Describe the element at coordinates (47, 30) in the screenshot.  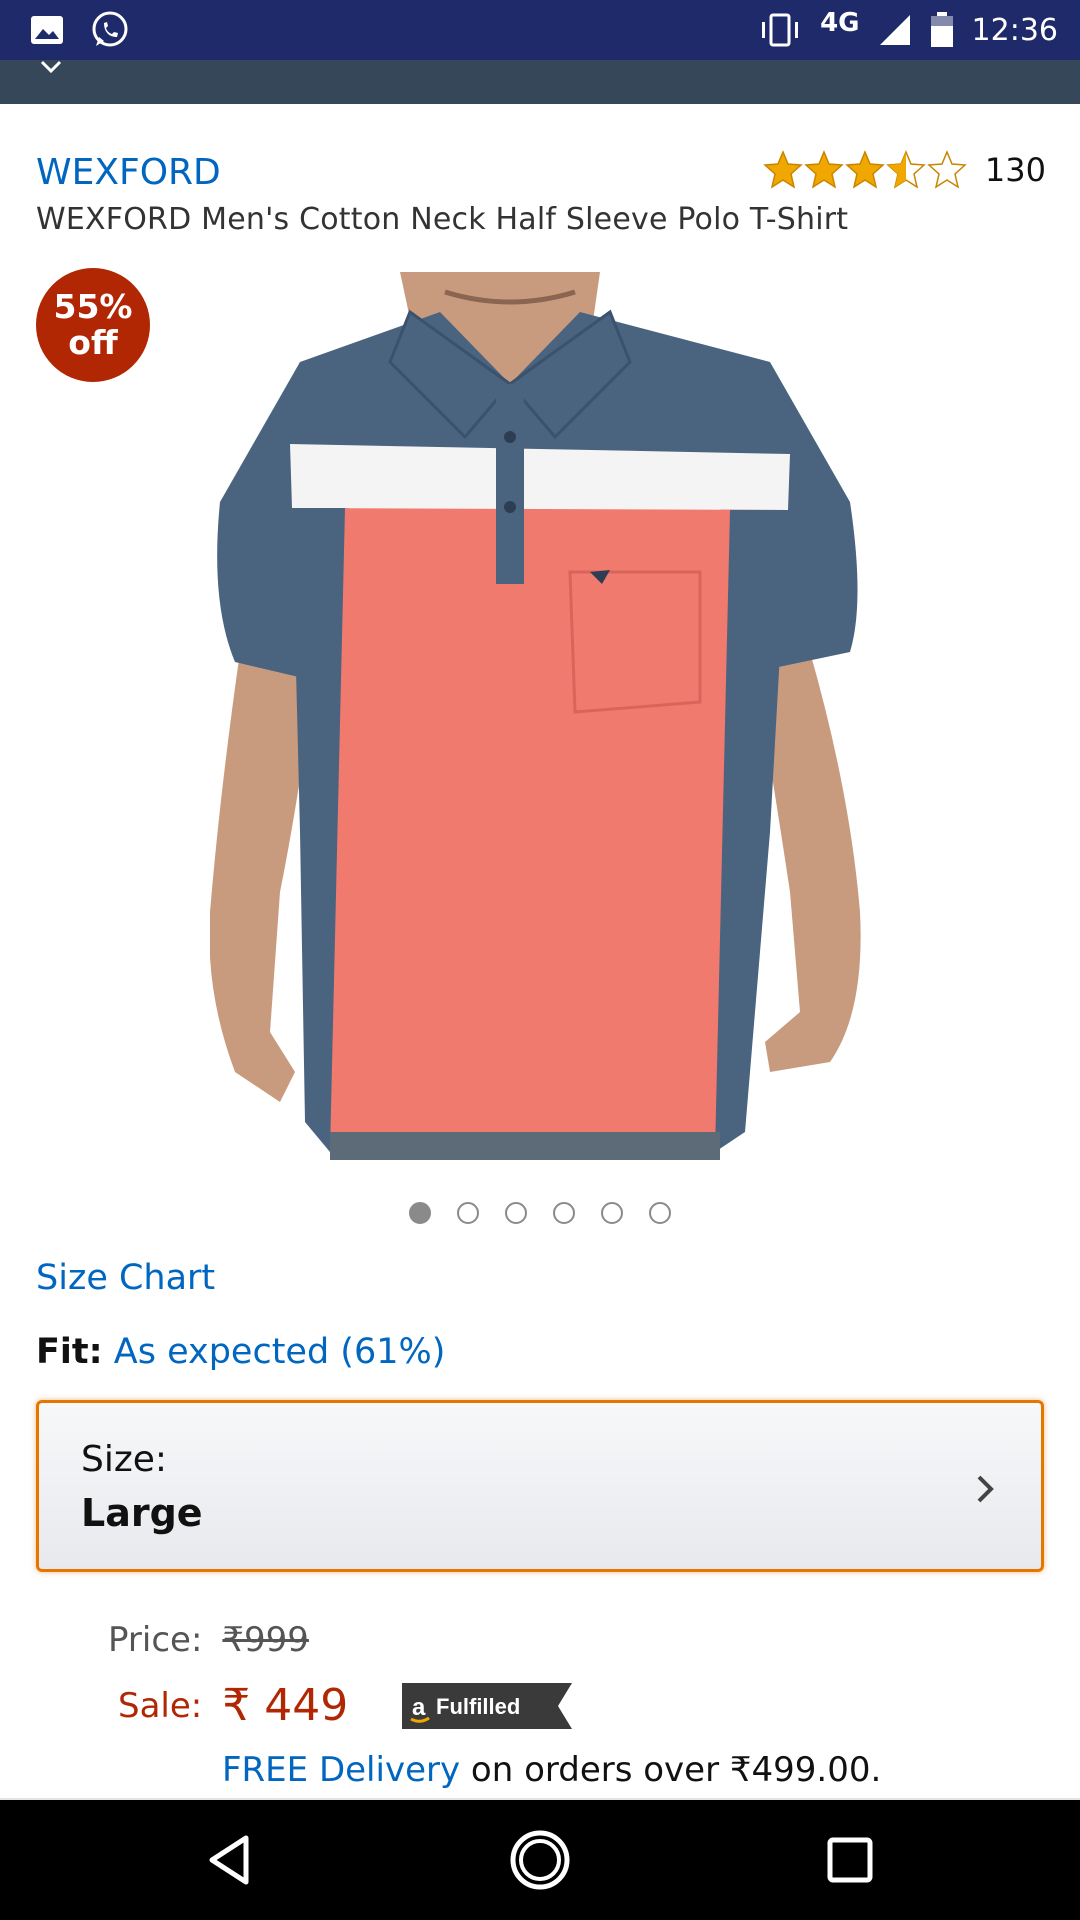
I see `image-icon` at that location.